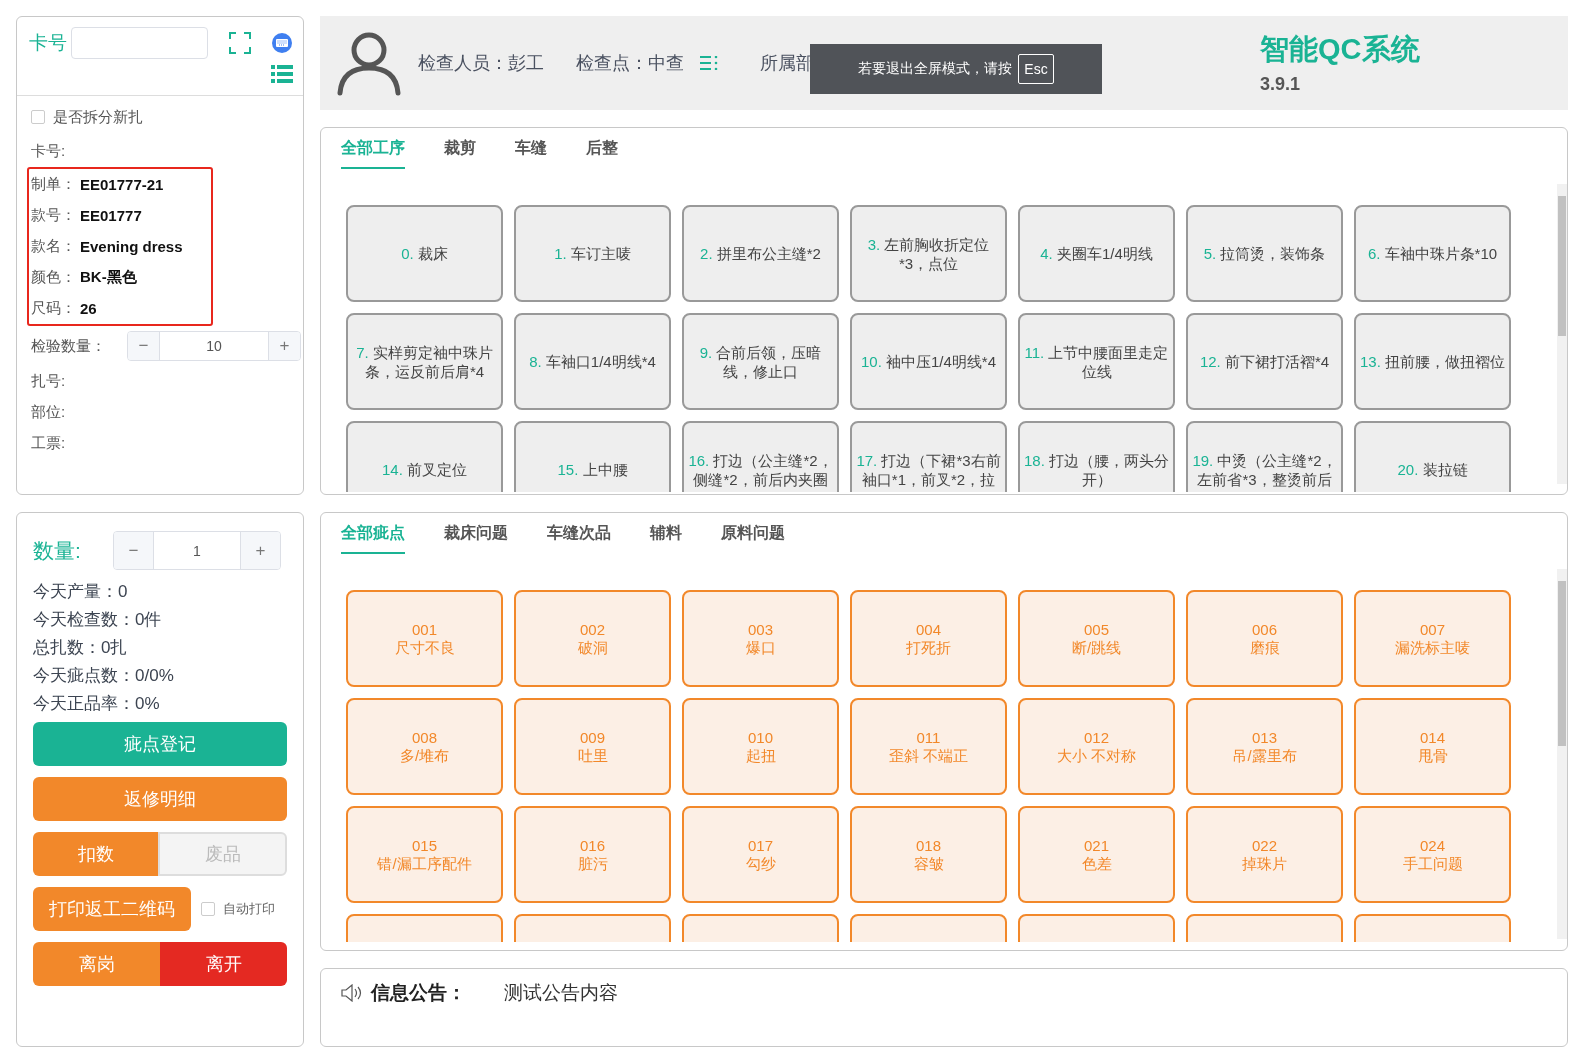 This screenshot has width=1581, height=1047. What do you see at coordinates (760, 253) in the screenshot?
I see `process-card: 2. 拼里布公主缝*2` at bounding box center [760, 253].